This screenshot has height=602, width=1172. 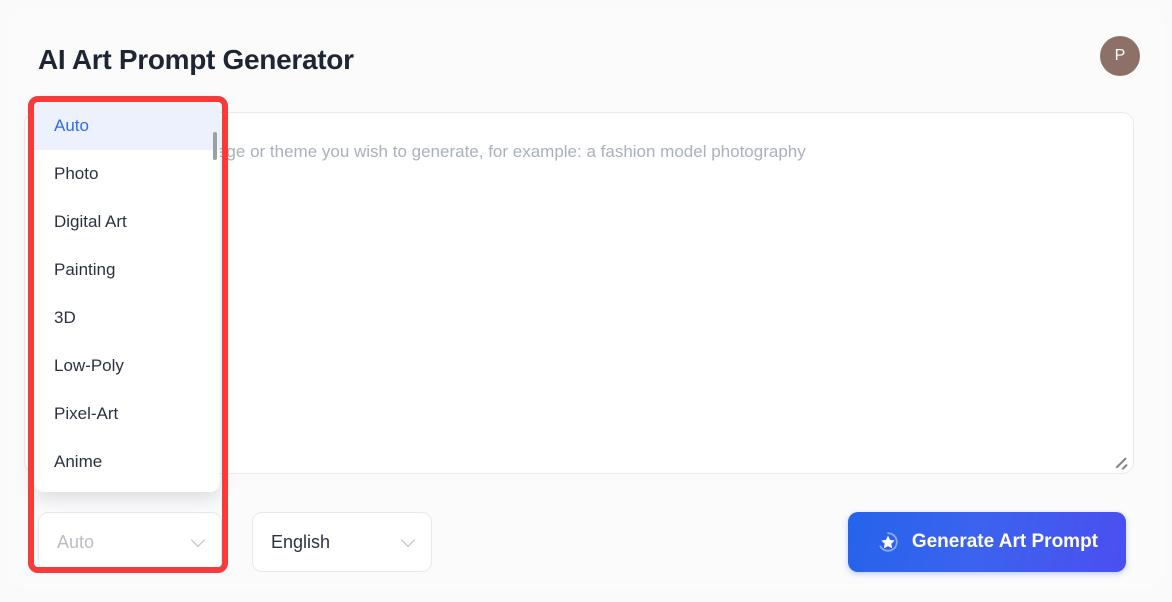 What do you see at coordinates (1121, 461) in the screenshot?
I see `resize-grip-icon` at bounding box center [1121, 461].